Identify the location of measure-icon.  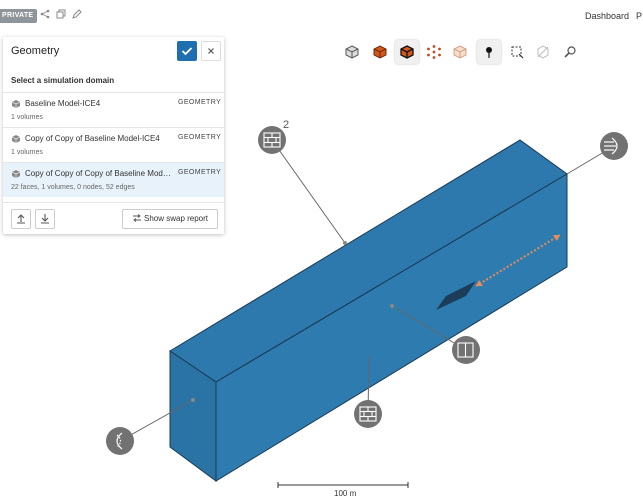
(570, 52).